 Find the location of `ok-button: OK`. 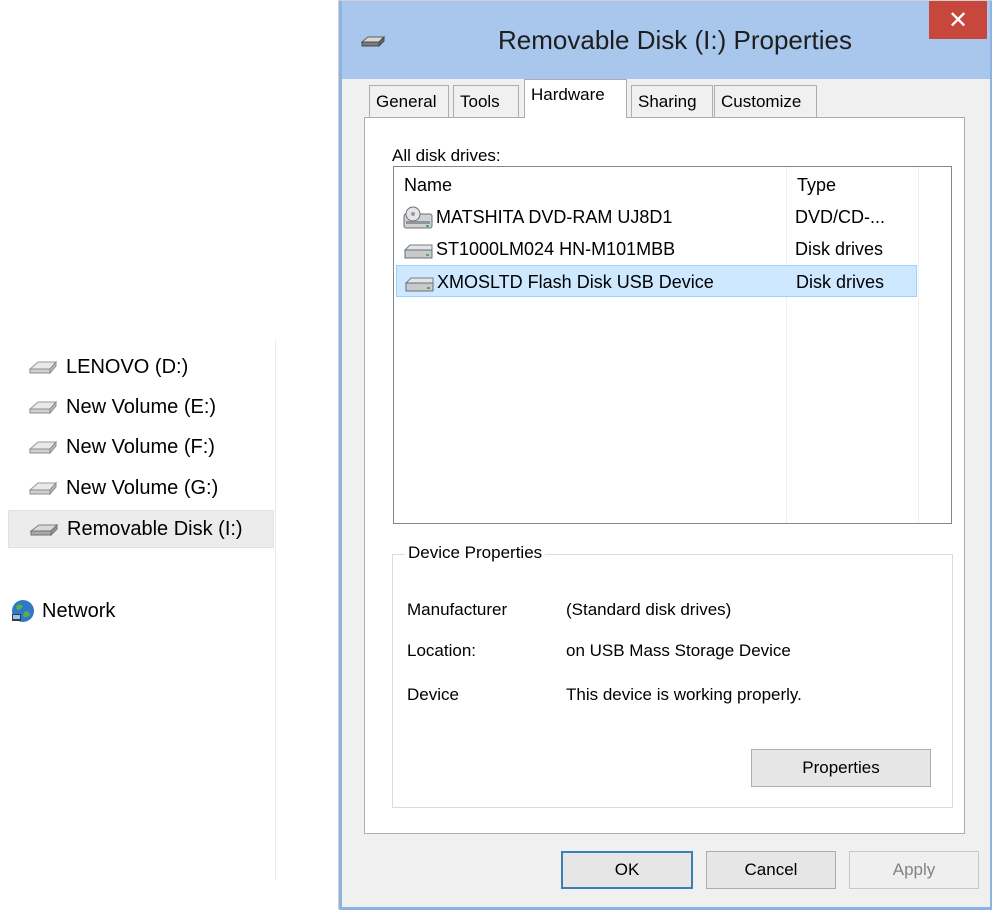

ok-button: OK is located at coordinates (627, 870).